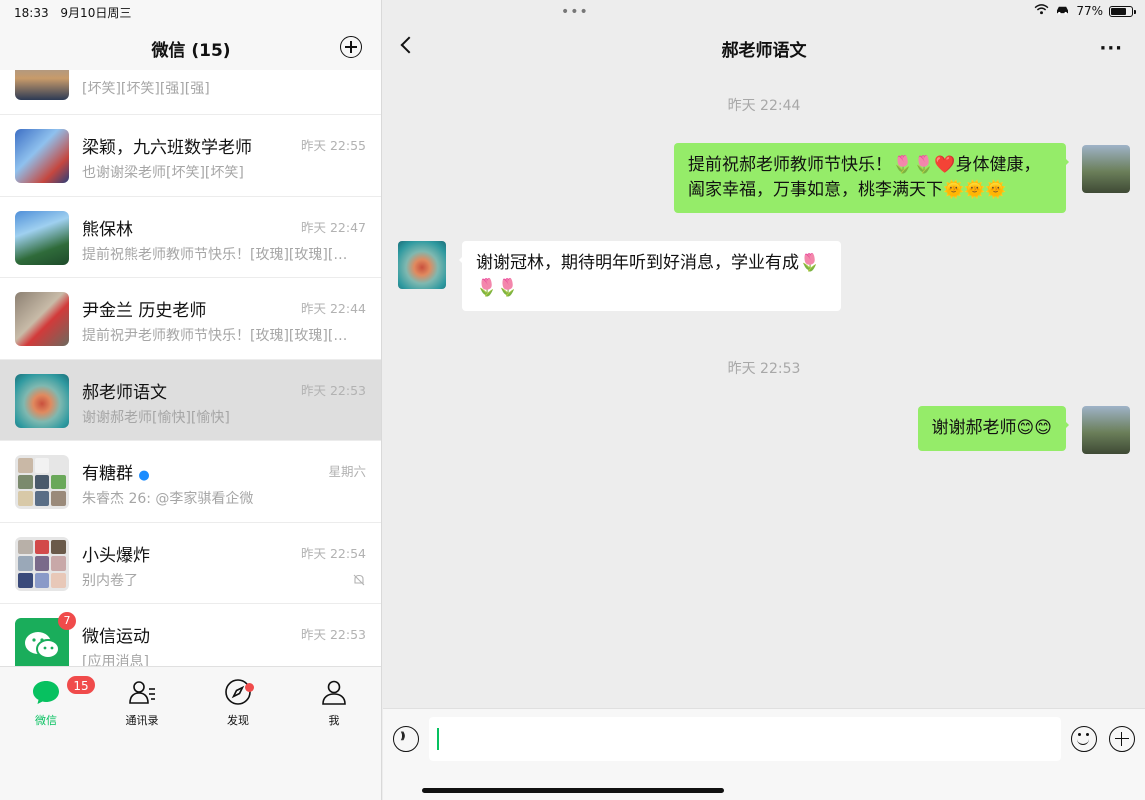  What do you see at coordinates (1122, 739) in the screenshot?
I see `add-attachment-icon` at bounding box center [1122, 739].